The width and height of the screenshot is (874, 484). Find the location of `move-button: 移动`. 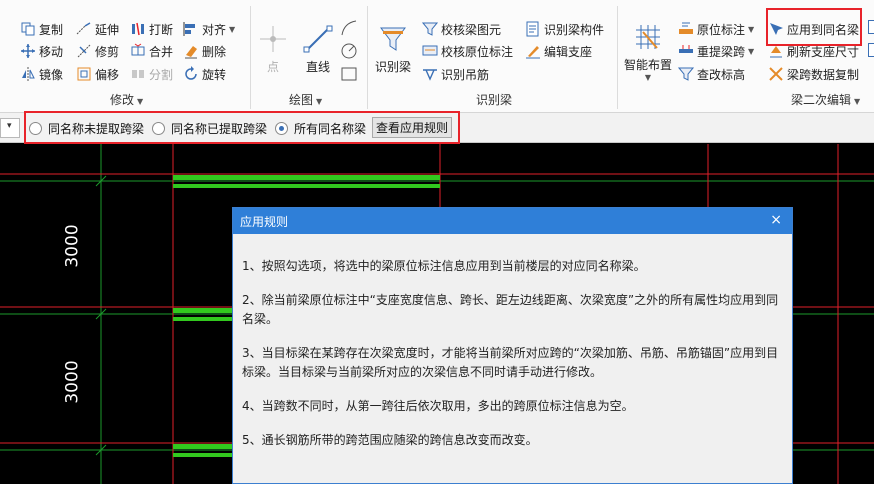

move-button: 移动 is located at coordinates (41, 51).